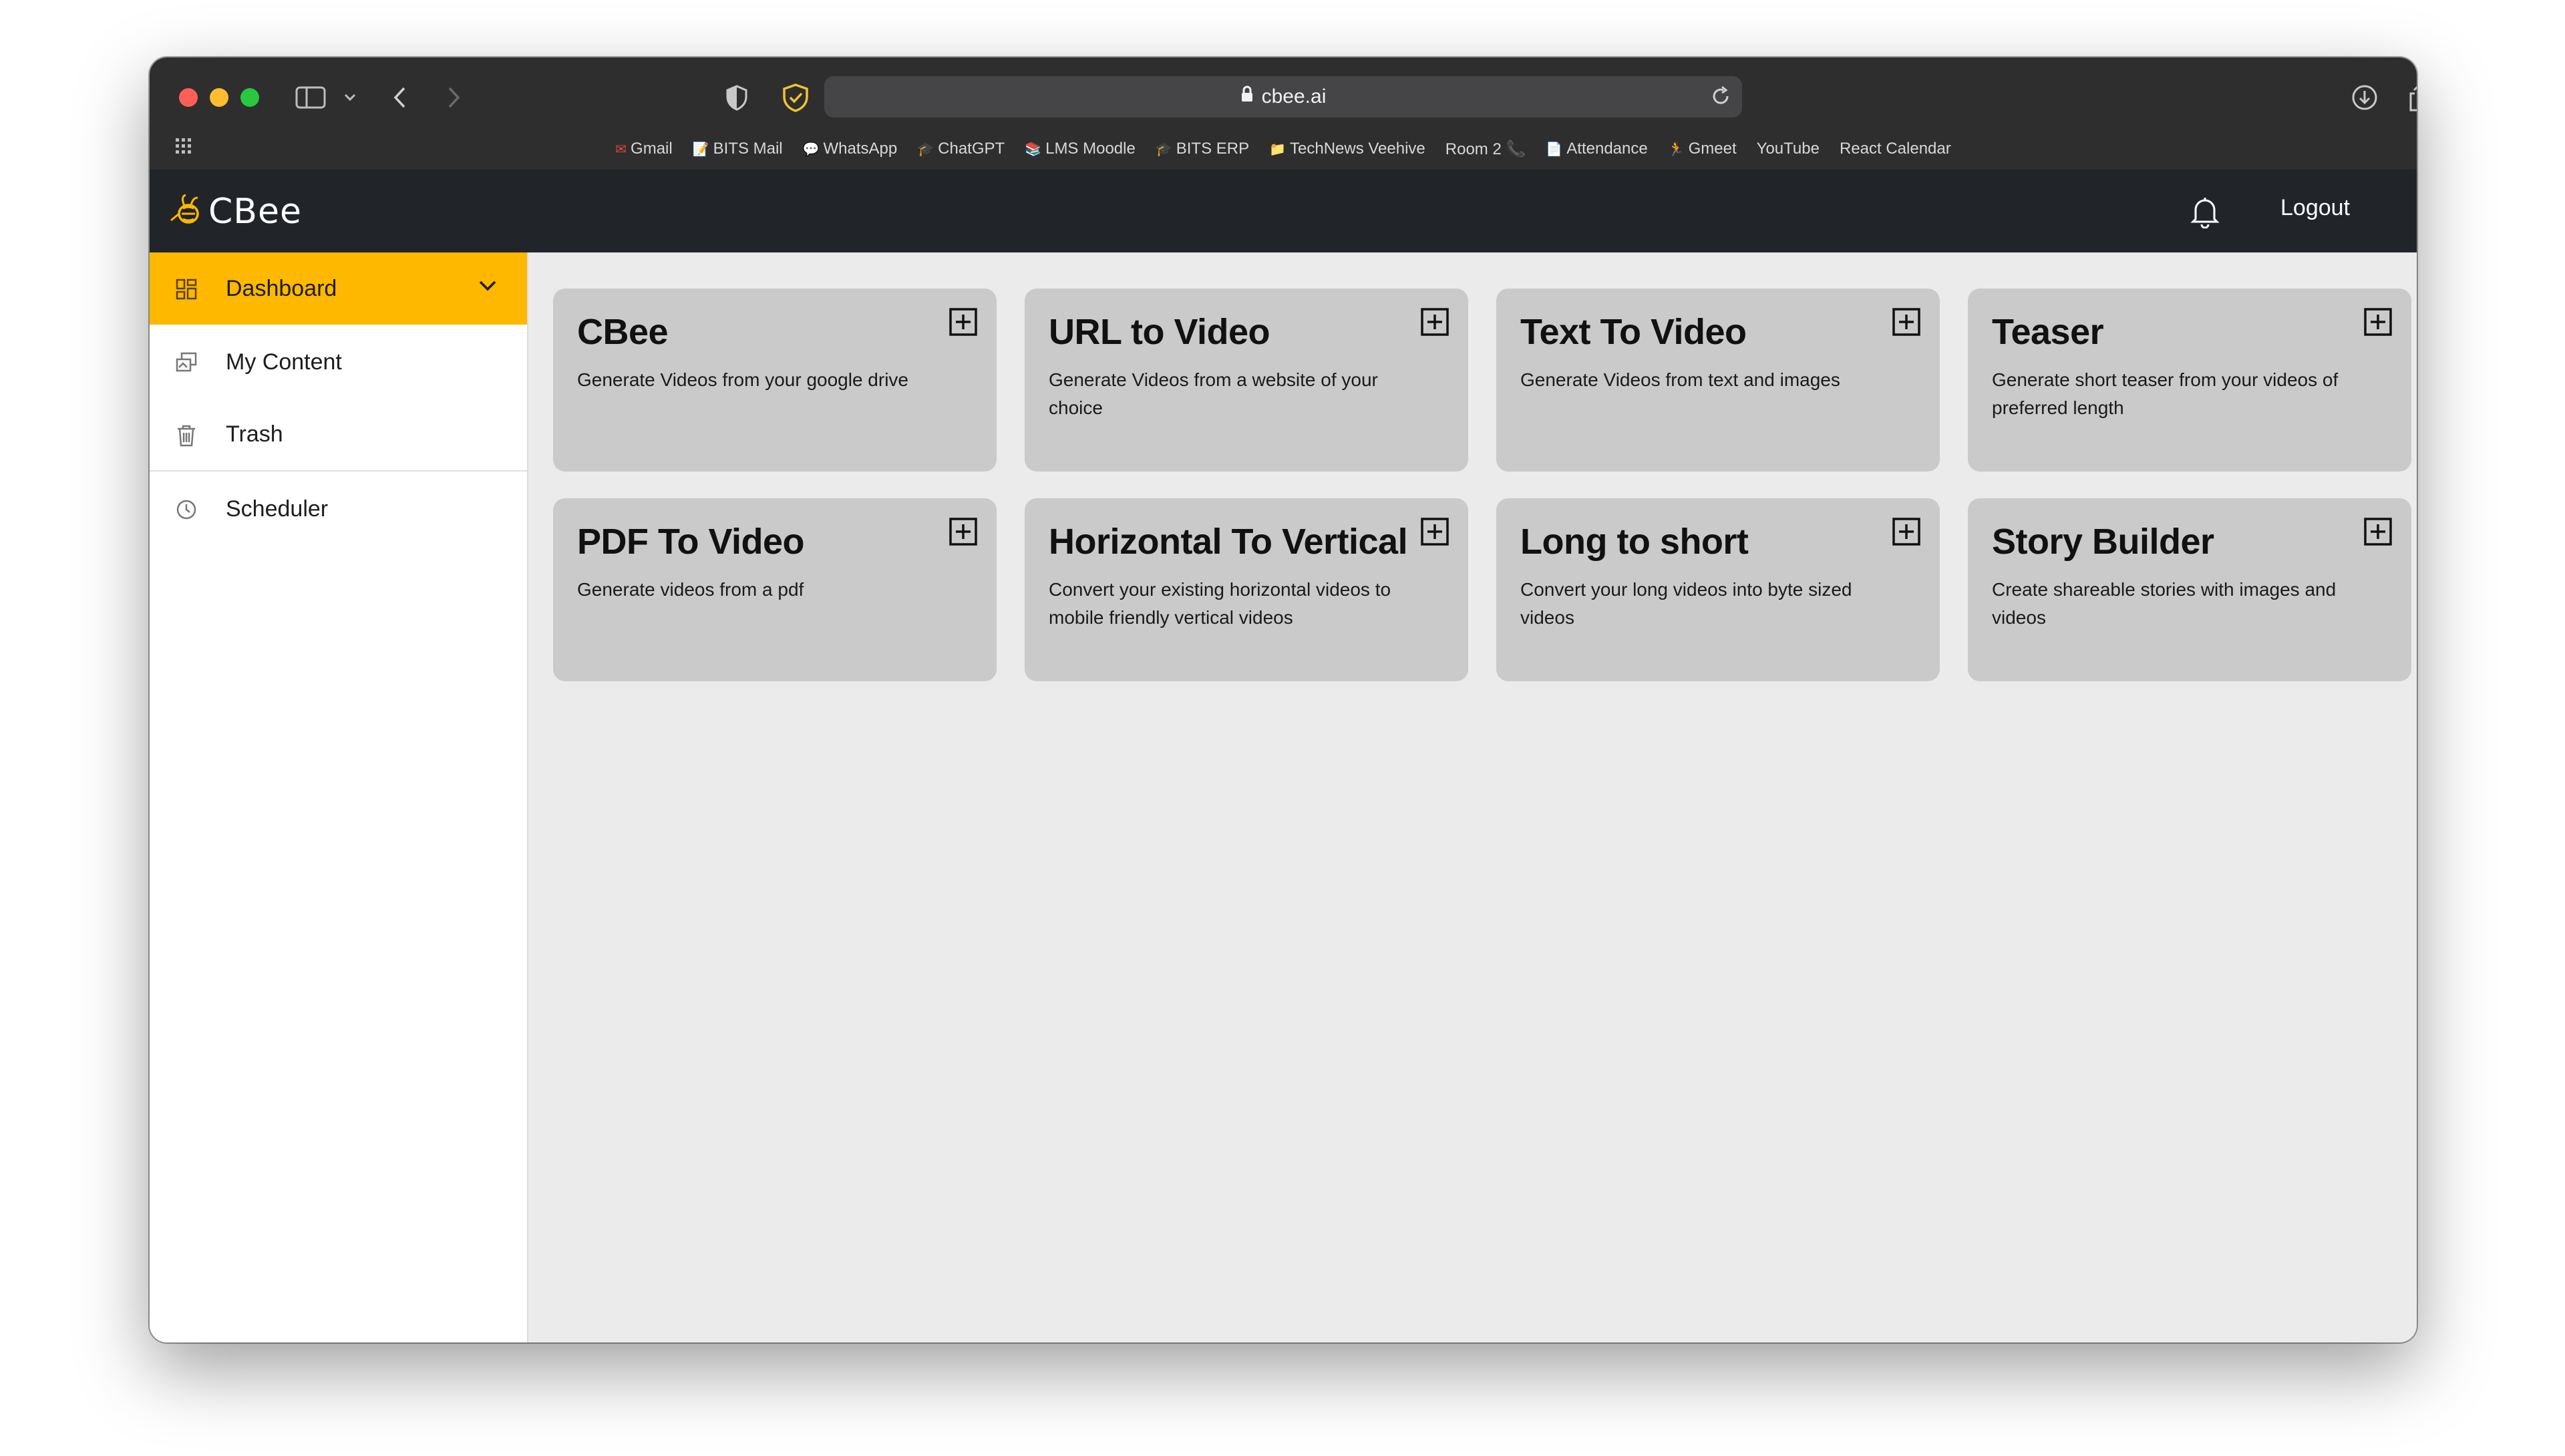 The image size is (2565, 1456). I want to click on card-description: Generate Videos from text and images, so click(1680, 380).